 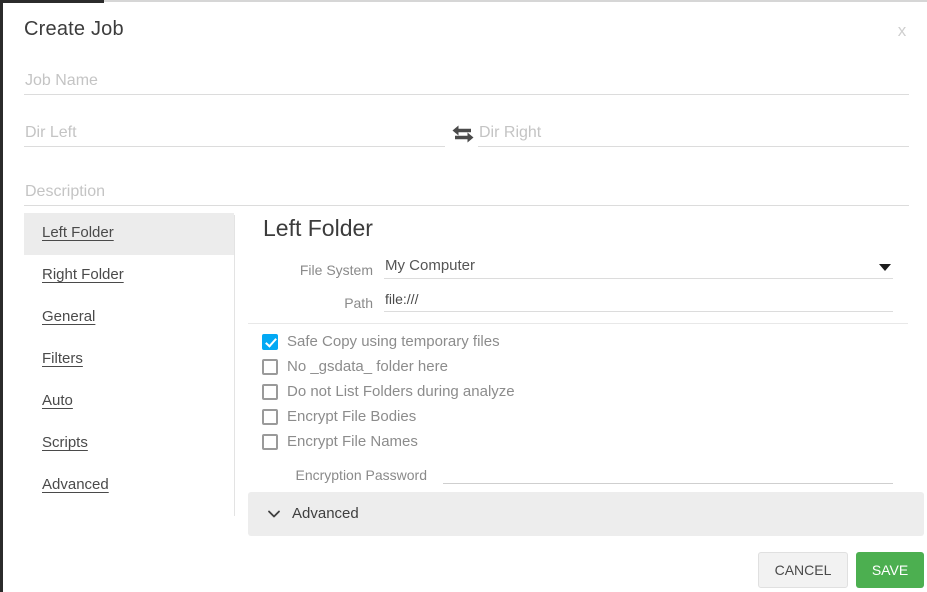 What do you see at coordinates (129, 234) in the screenshot?
I see `sidebar-item-left-folder: Left Folder` at bounding box center [129, 234].